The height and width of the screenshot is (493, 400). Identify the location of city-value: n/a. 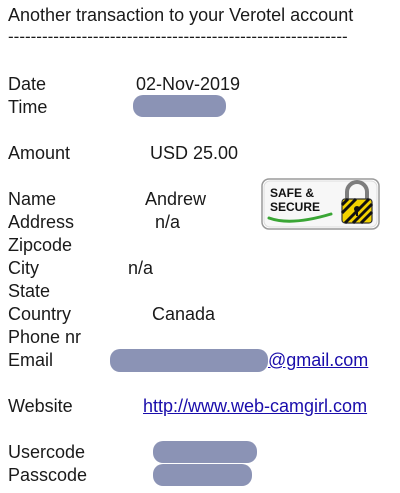
(141, 268).